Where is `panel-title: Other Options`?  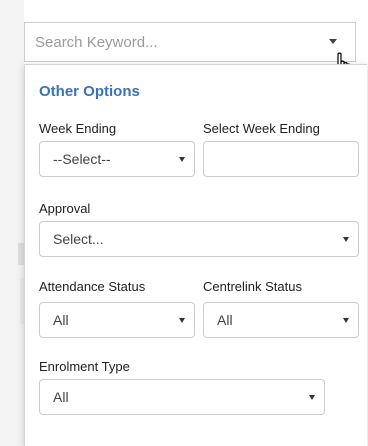
panel-title: Other Options is located at coordinates (89, 91).